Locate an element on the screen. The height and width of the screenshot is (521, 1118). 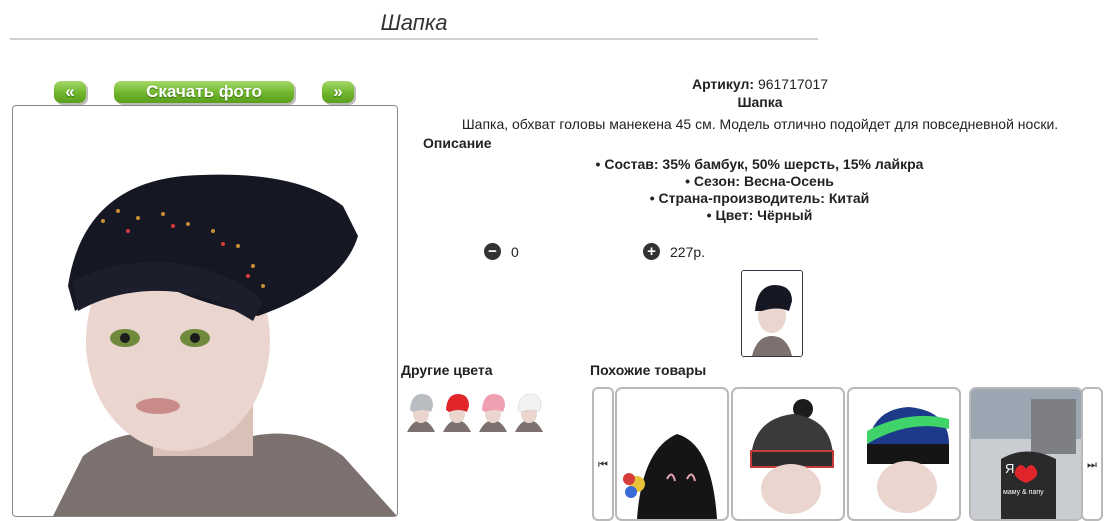
color-swatch-gray is located at coordinates (421, 411).